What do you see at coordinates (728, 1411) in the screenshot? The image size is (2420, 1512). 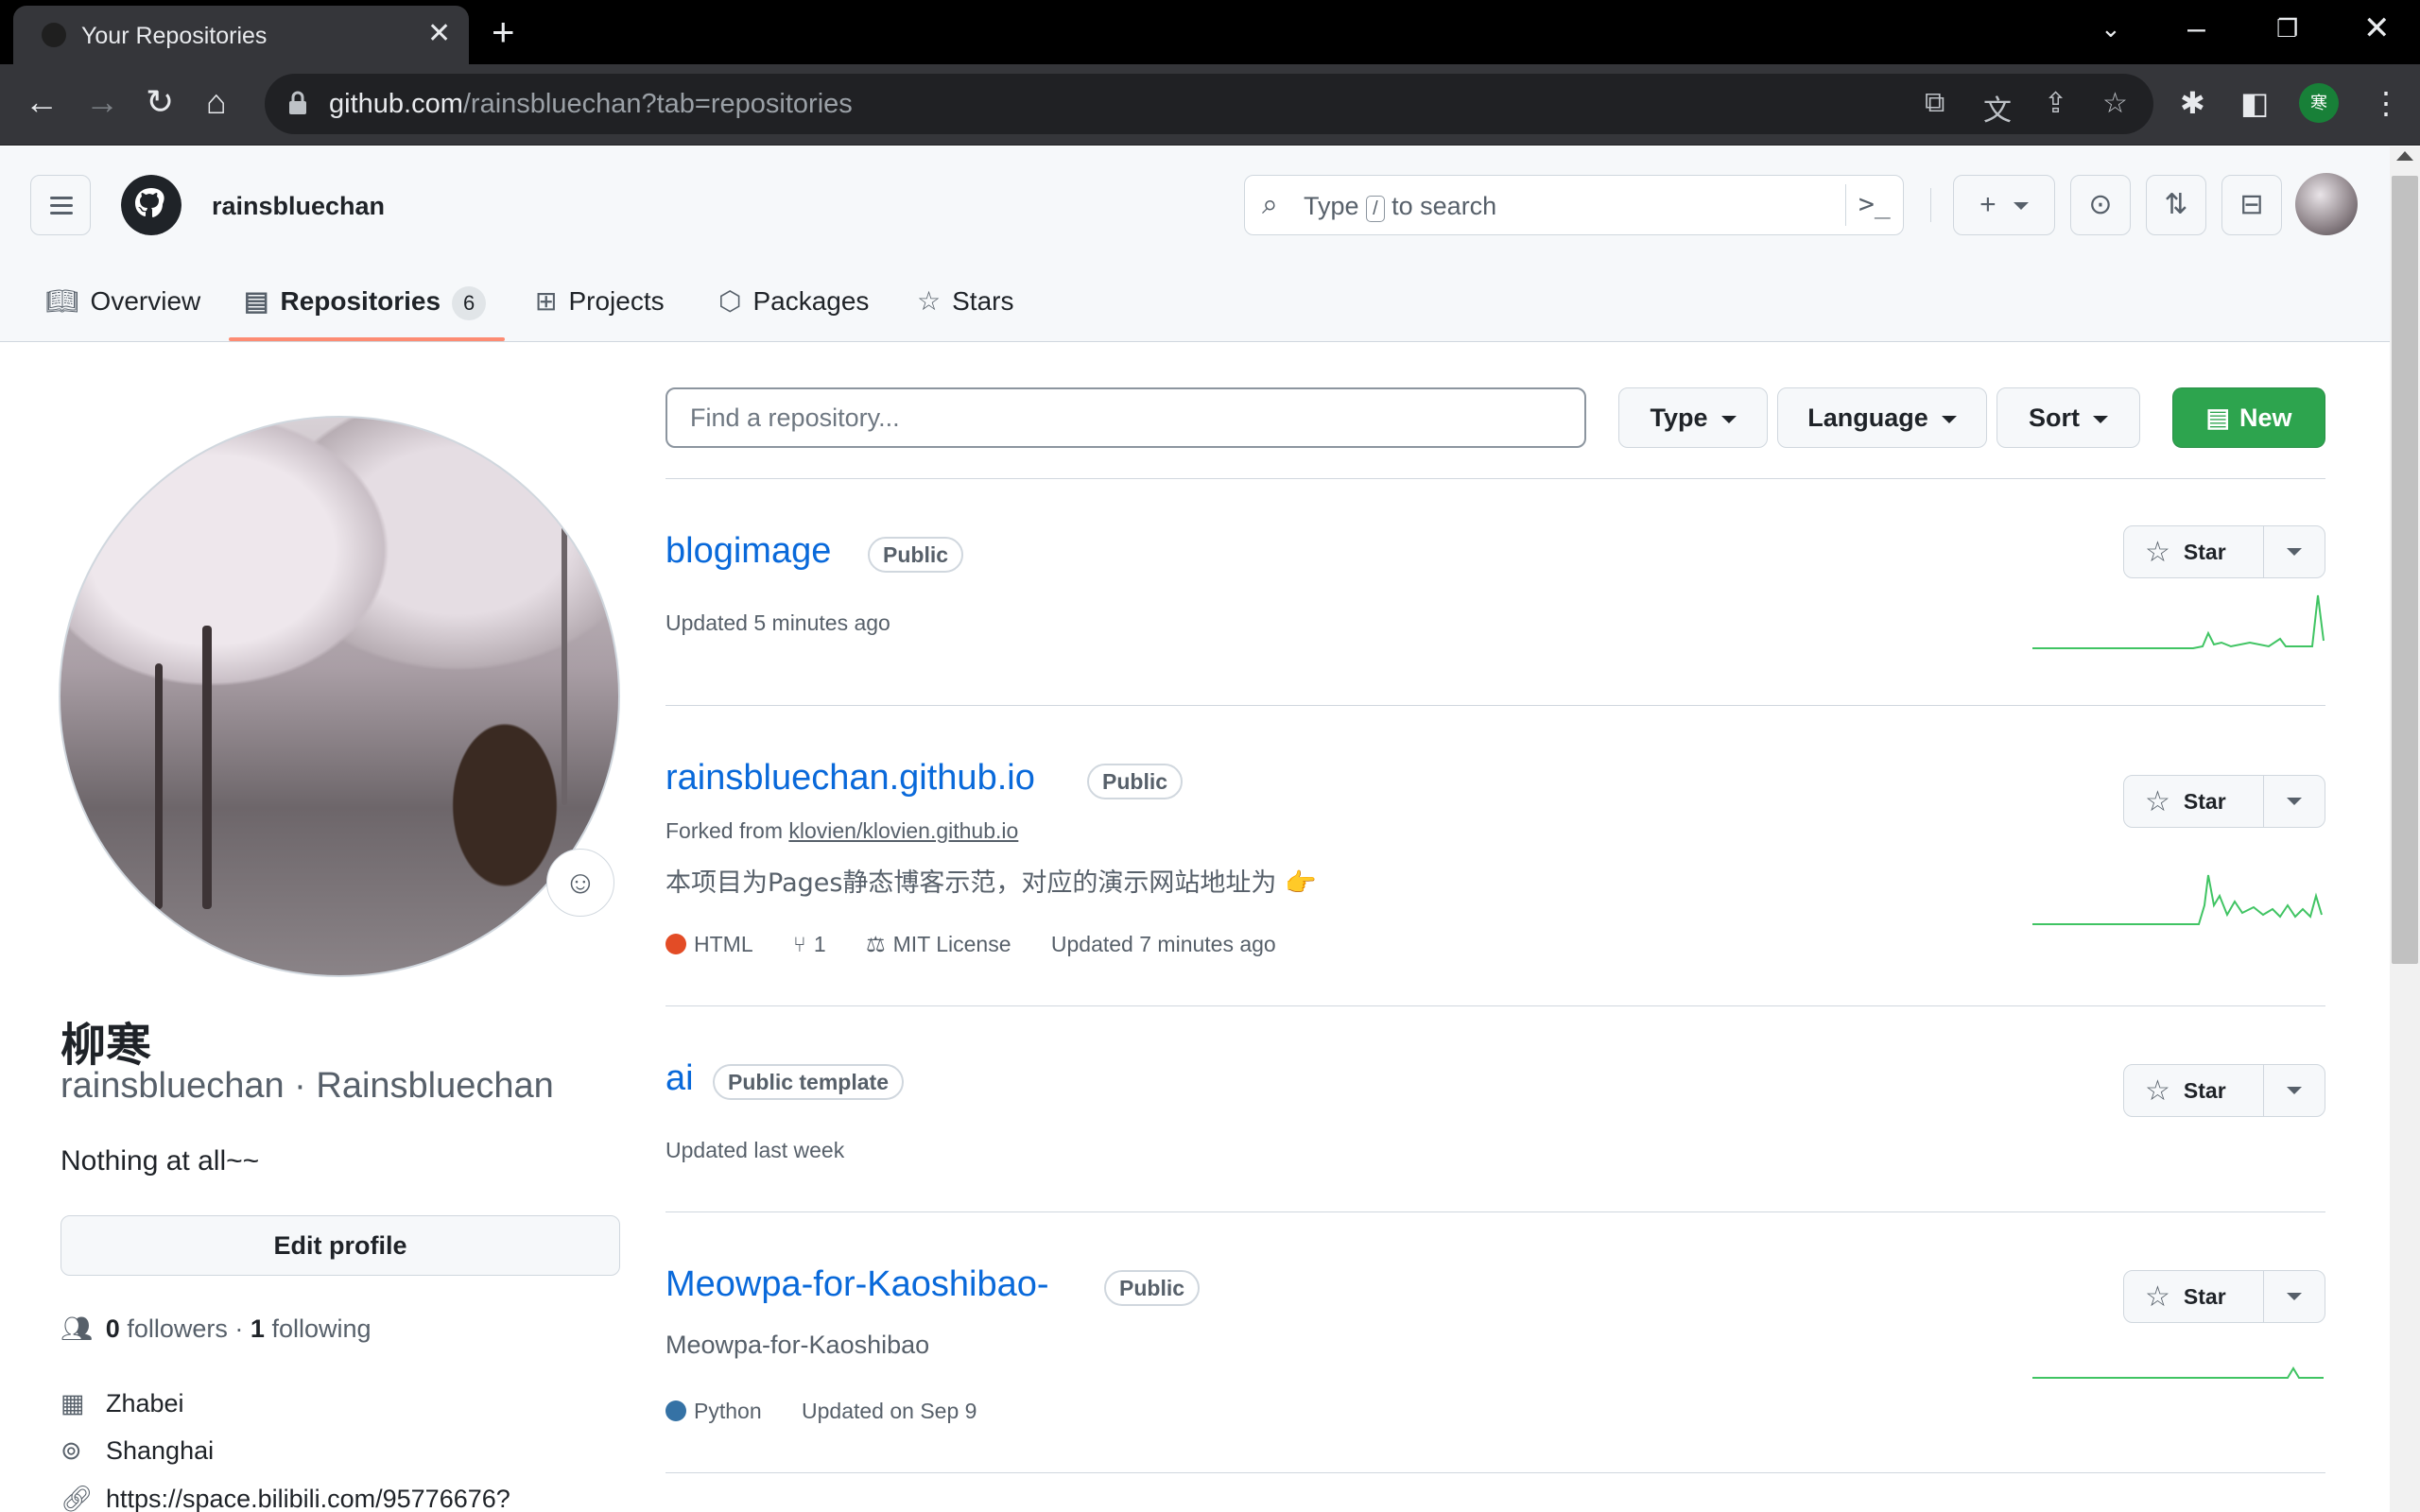 I see `language-label: Python` at bounding box center [728, 1411].